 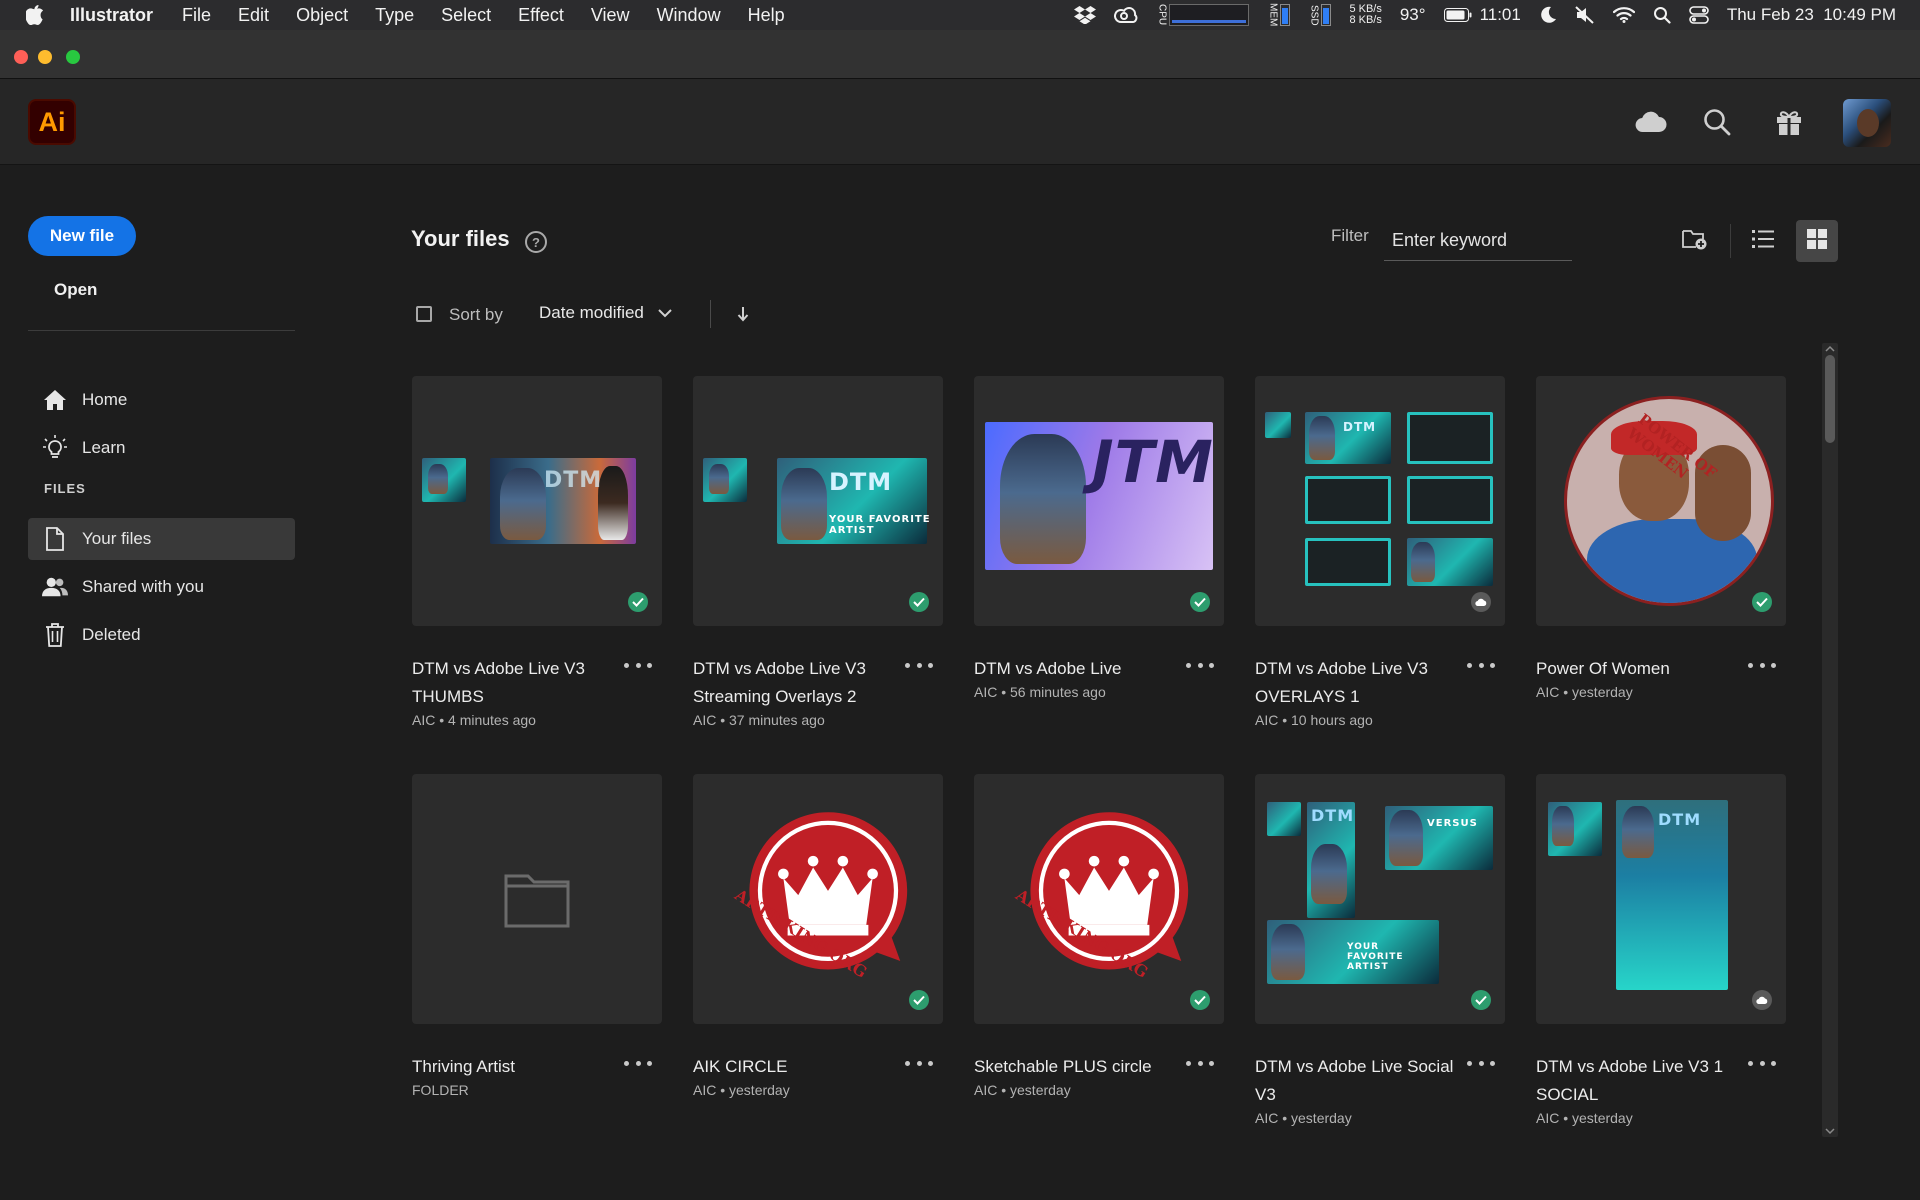 I want to click on new-folder-icon, so click(x=1695, y=241).